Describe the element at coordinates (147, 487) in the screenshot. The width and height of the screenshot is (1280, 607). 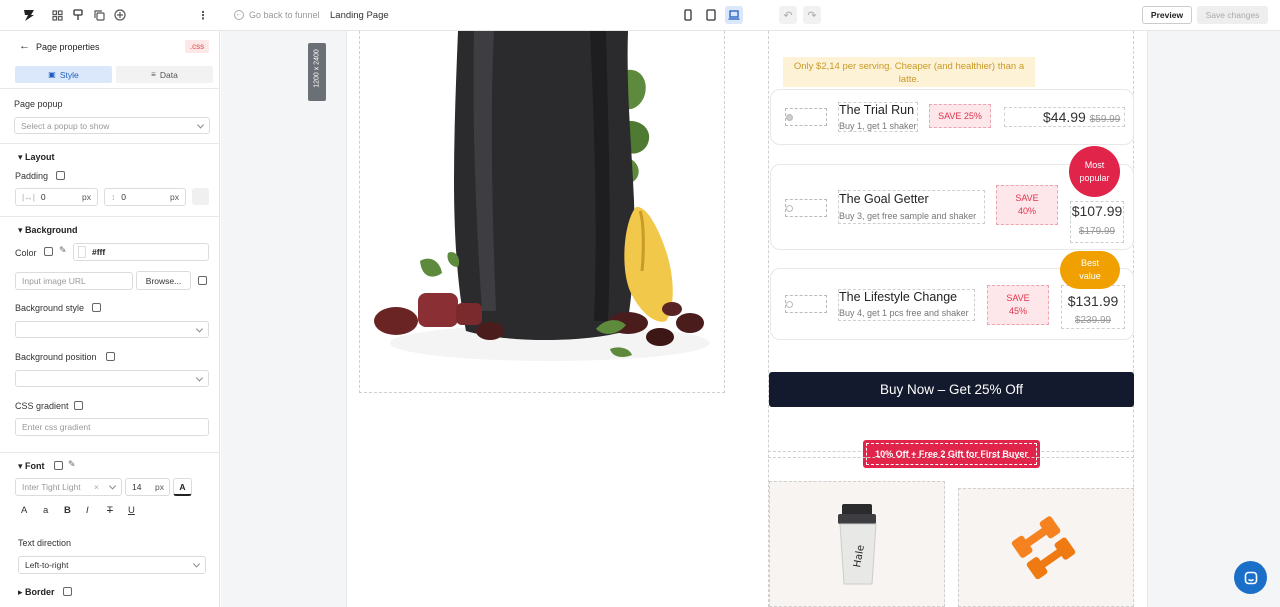
I see `font-size-input: 14 px` at that location.